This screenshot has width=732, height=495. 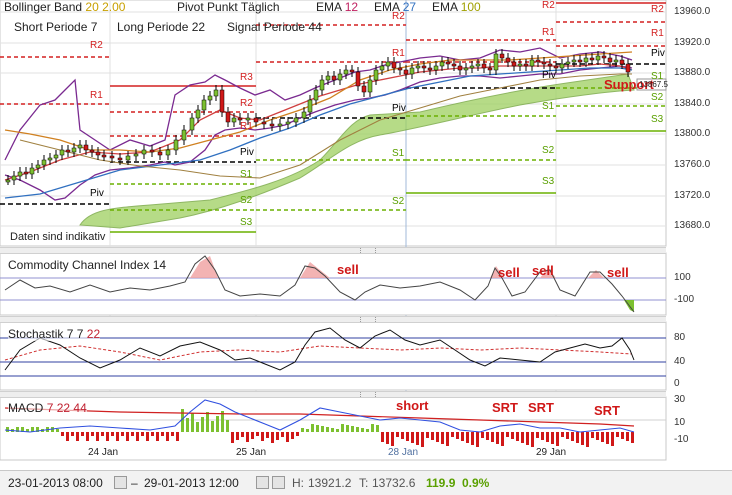 What do you see at coordinates (692, 103) in the screenshot?
I see `price-axis-label: 13840.0` at bounding box center [692, 103].